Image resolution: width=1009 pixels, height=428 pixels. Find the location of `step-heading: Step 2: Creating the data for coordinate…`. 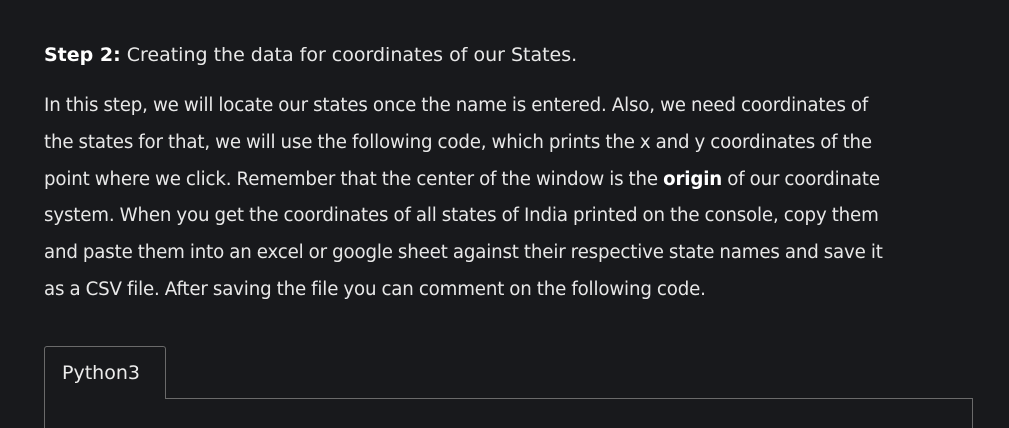

step-heading: Step 2: Creating the data for coordinate… is located at coordinates (509, 55).